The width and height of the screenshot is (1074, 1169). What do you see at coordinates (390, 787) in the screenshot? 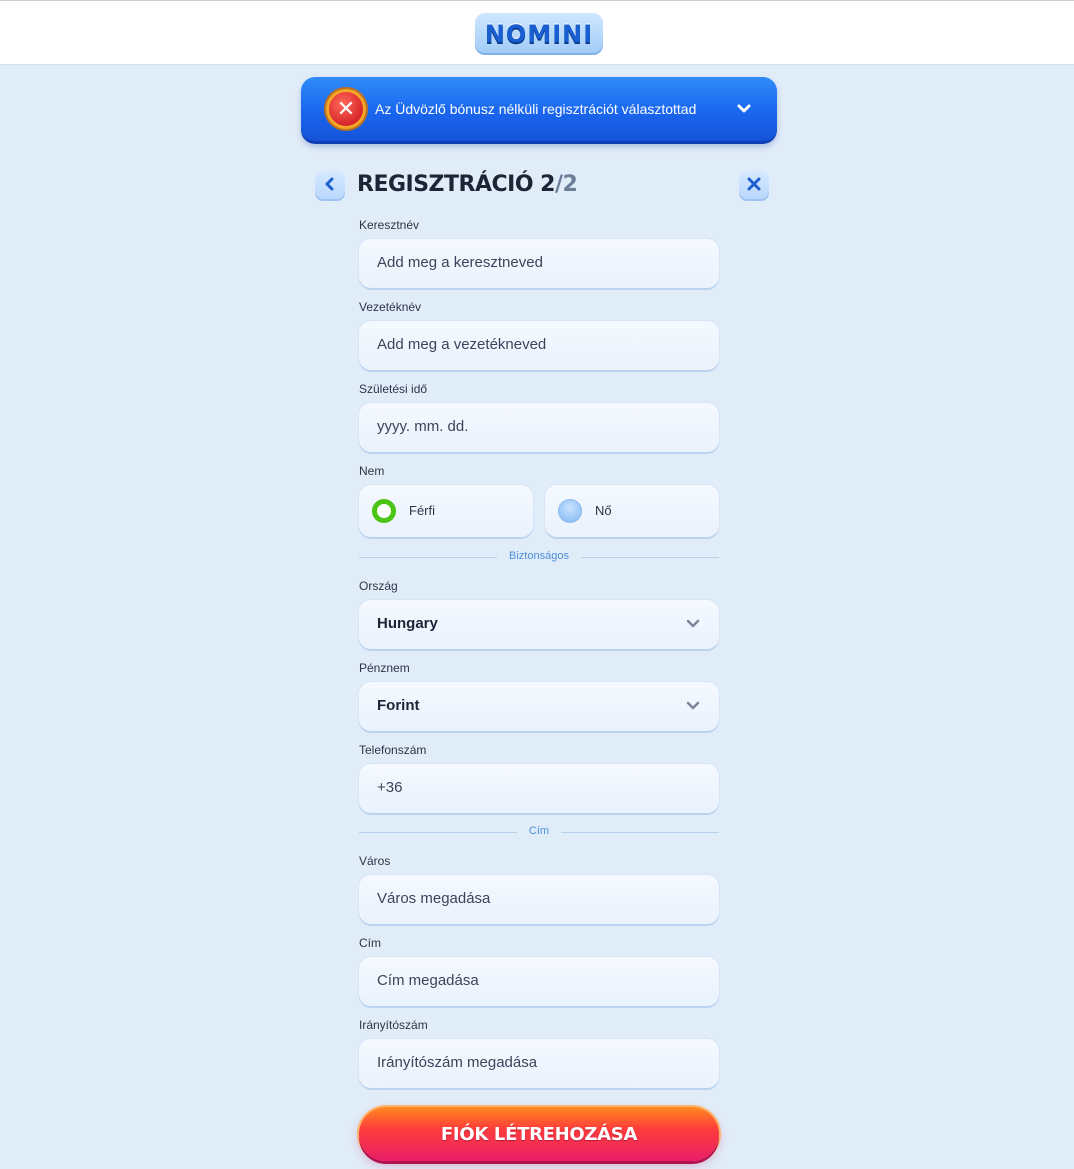
I see `phone-value: +36` at bounding box center [390, 787].